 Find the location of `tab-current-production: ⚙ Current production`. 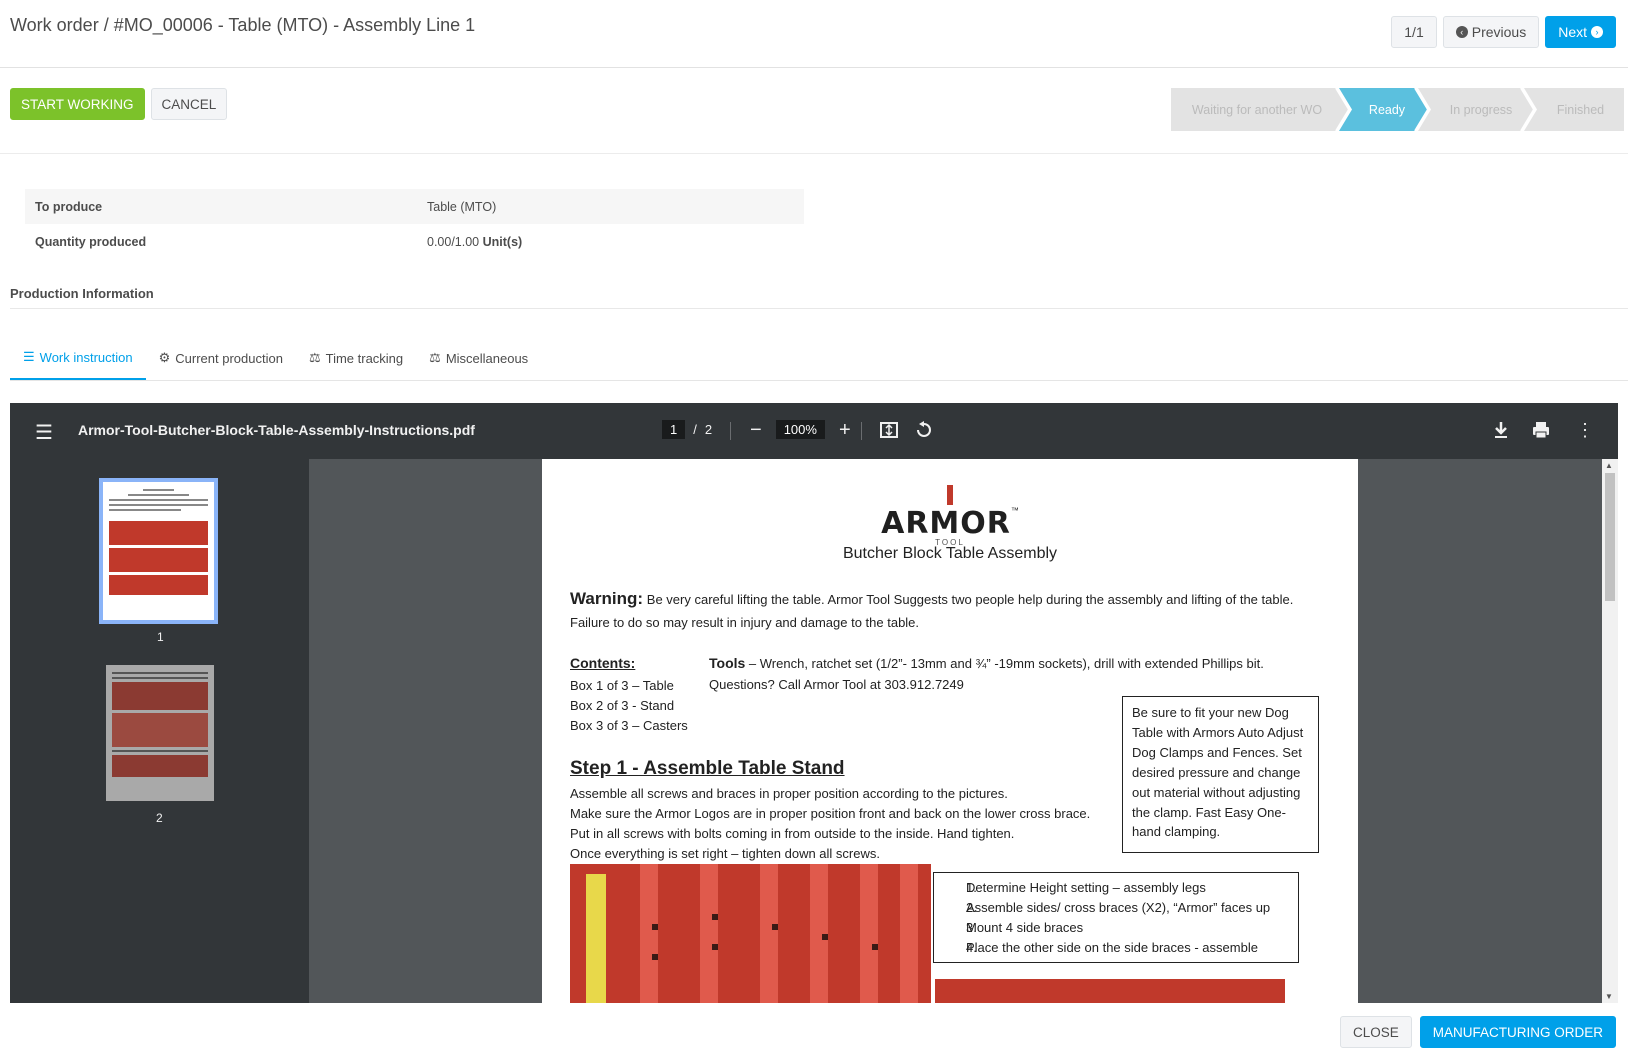

tab-current-production: ⚙ Current production is located at coordinates (221, 358).